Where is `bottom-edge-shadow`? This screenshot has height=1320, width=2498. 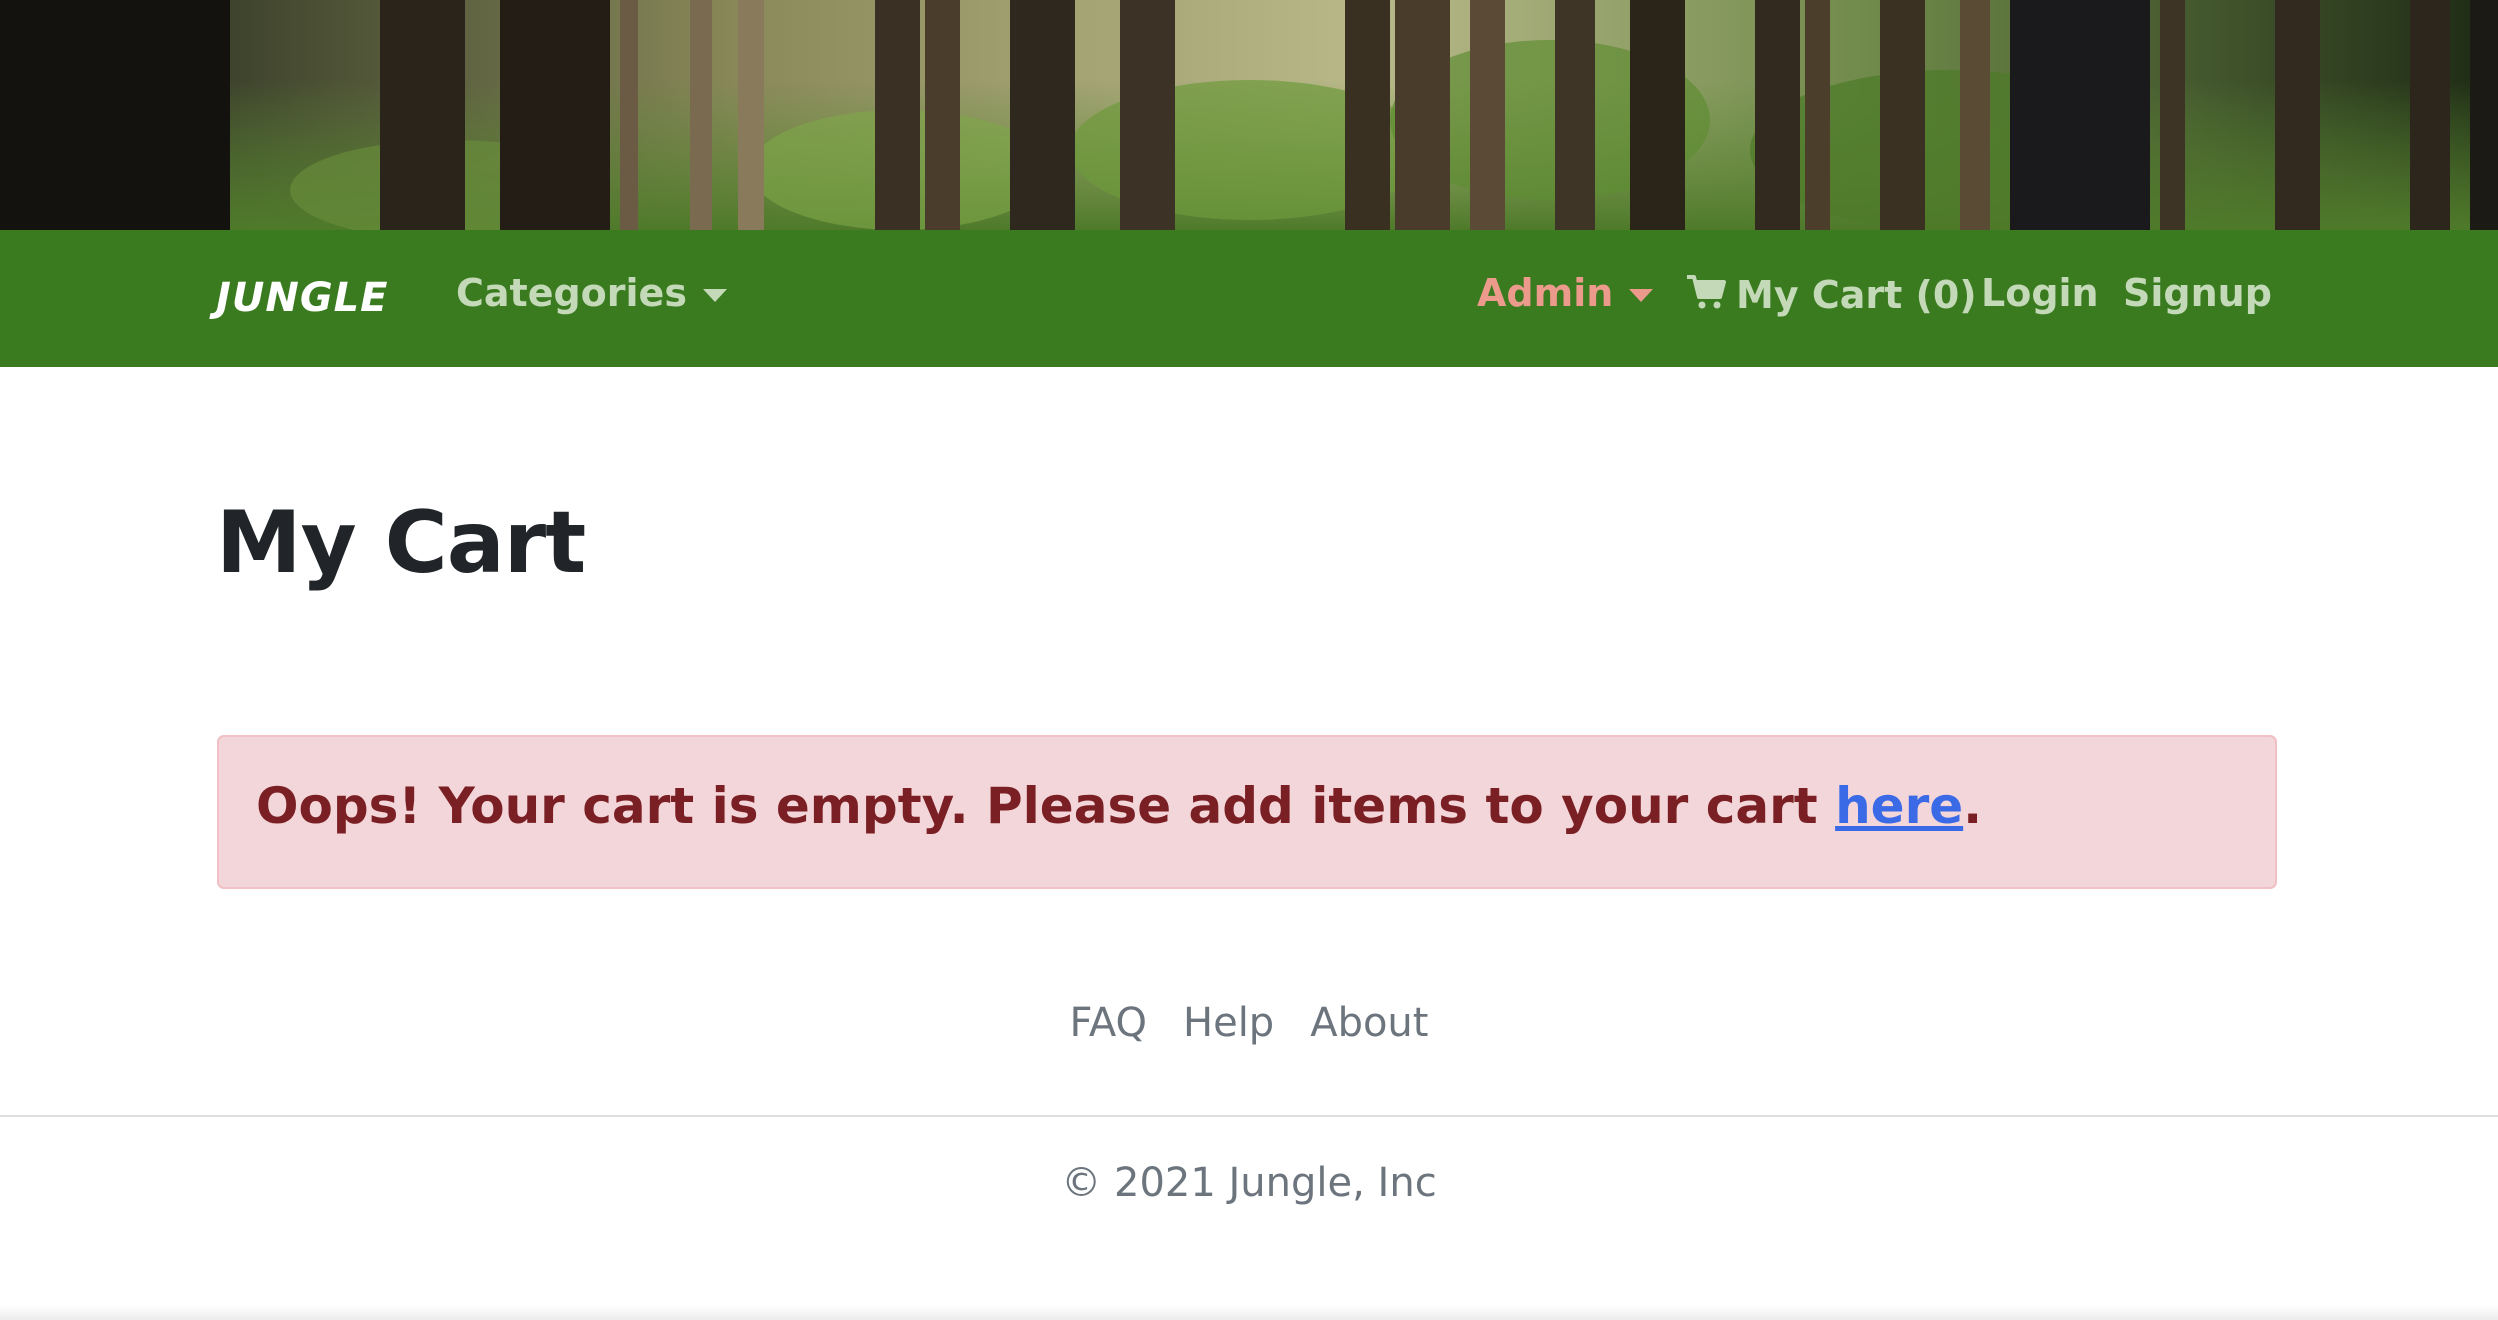
bottom-edge-shadow is located at coordinates (1249, 1312).